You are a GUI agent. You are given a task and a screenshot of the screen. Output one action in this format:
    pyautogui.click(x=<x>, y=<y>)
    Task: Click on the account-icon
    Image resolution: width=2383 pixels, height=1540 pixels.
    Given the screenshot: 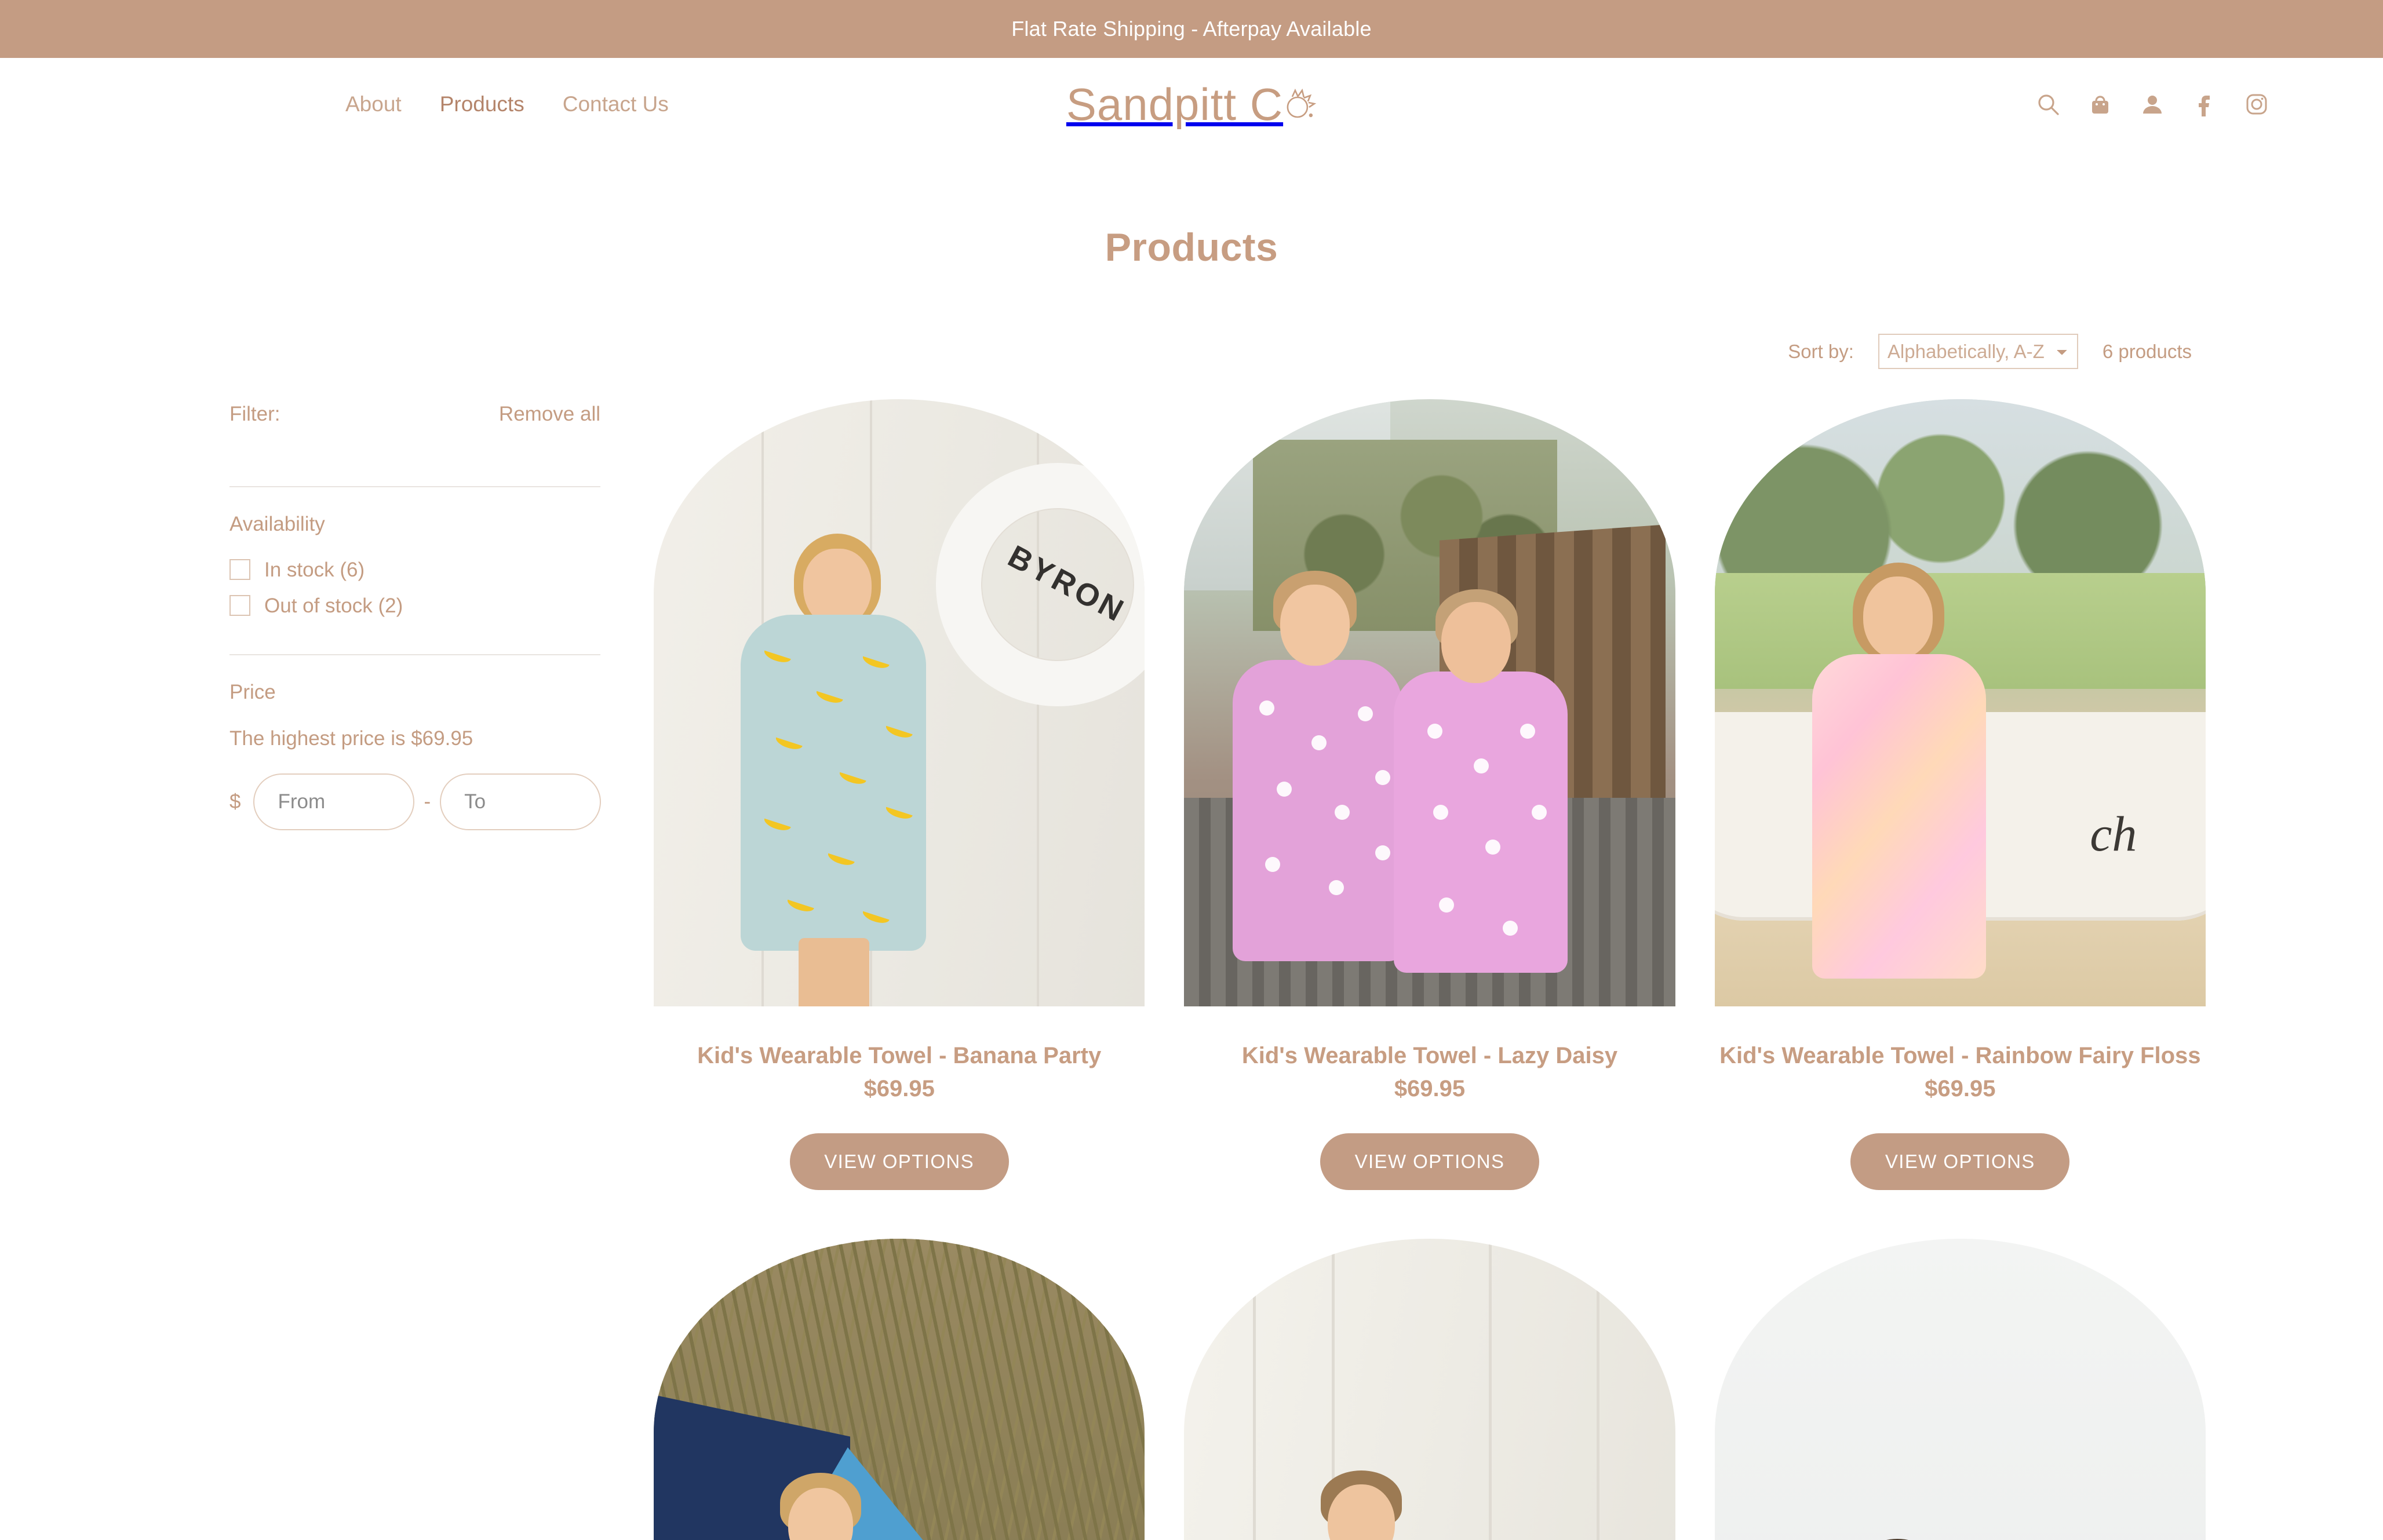 What is the action you would take?
    pyautogui.click(x=2153, y=104)
    